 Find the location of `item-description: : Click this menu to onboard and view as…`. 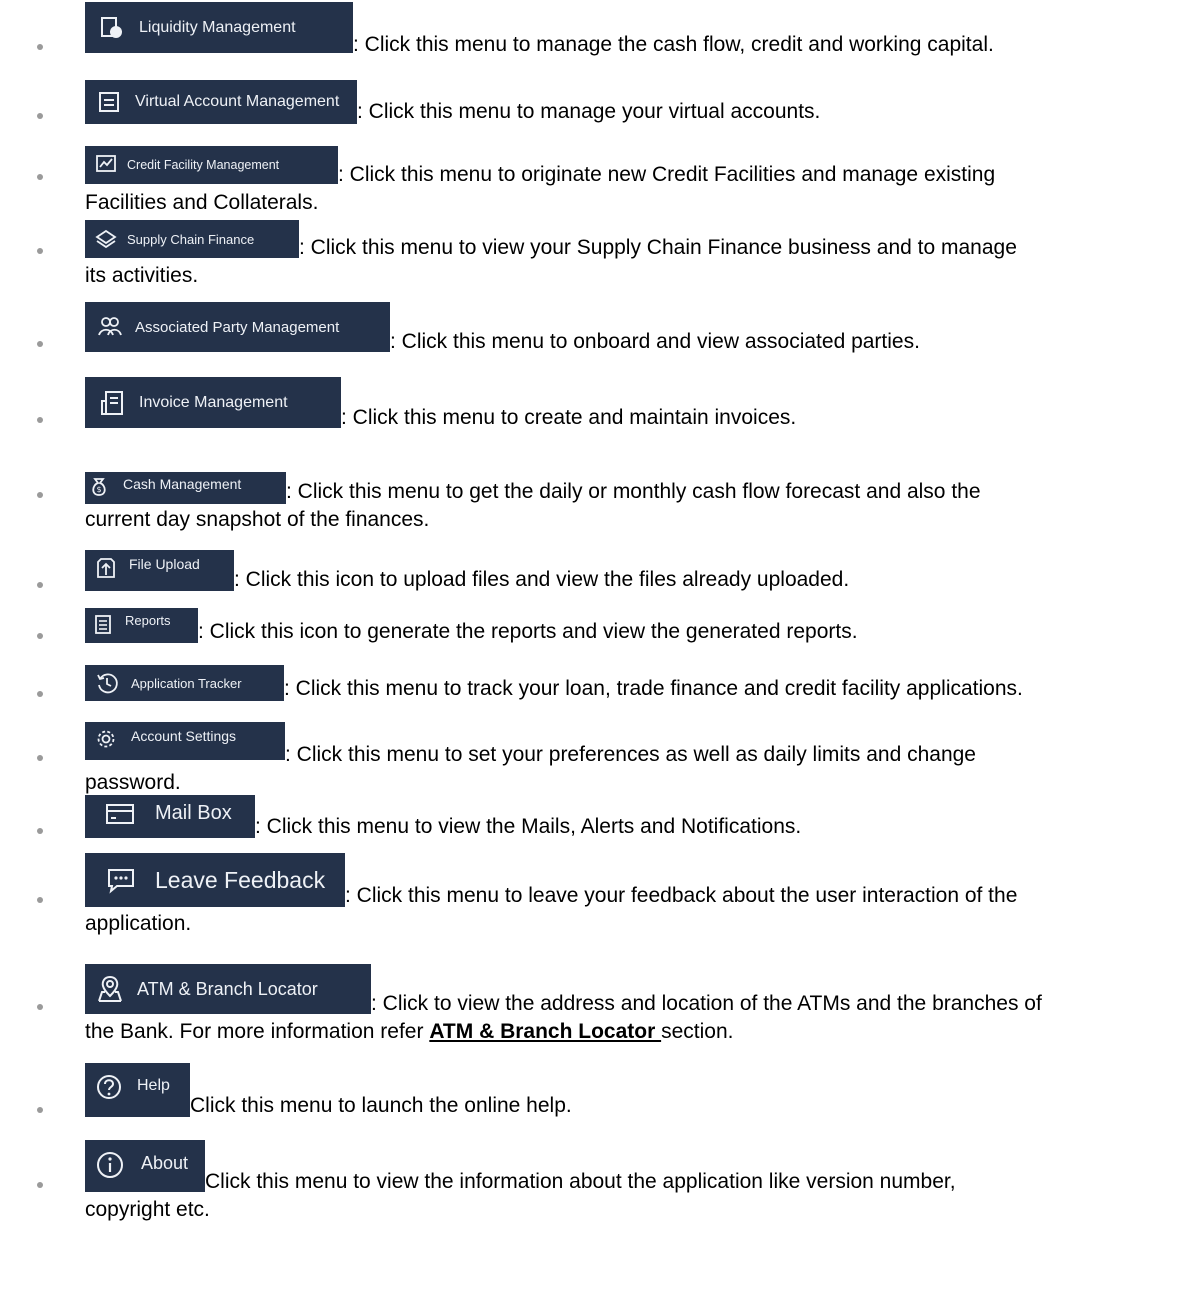

item-description: : Click this menu to onboard and view as… is located at coordinates (655, 341).